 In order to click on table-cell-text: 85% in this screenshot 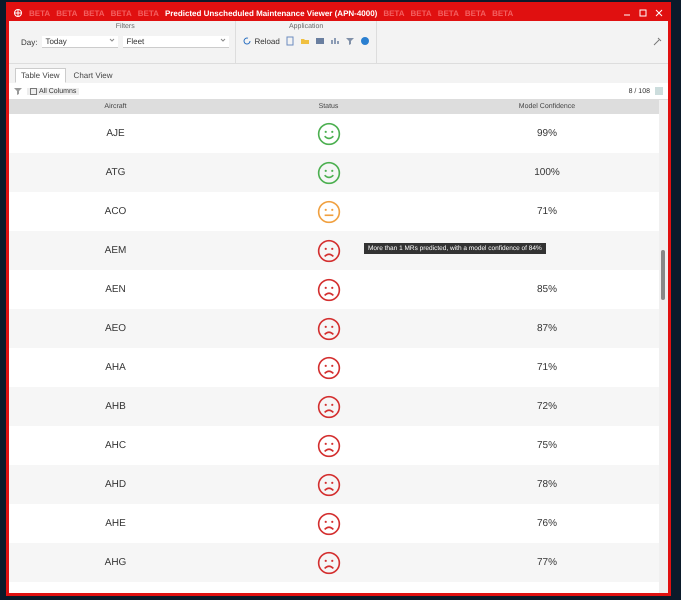, I will do `click(547, 289)`.